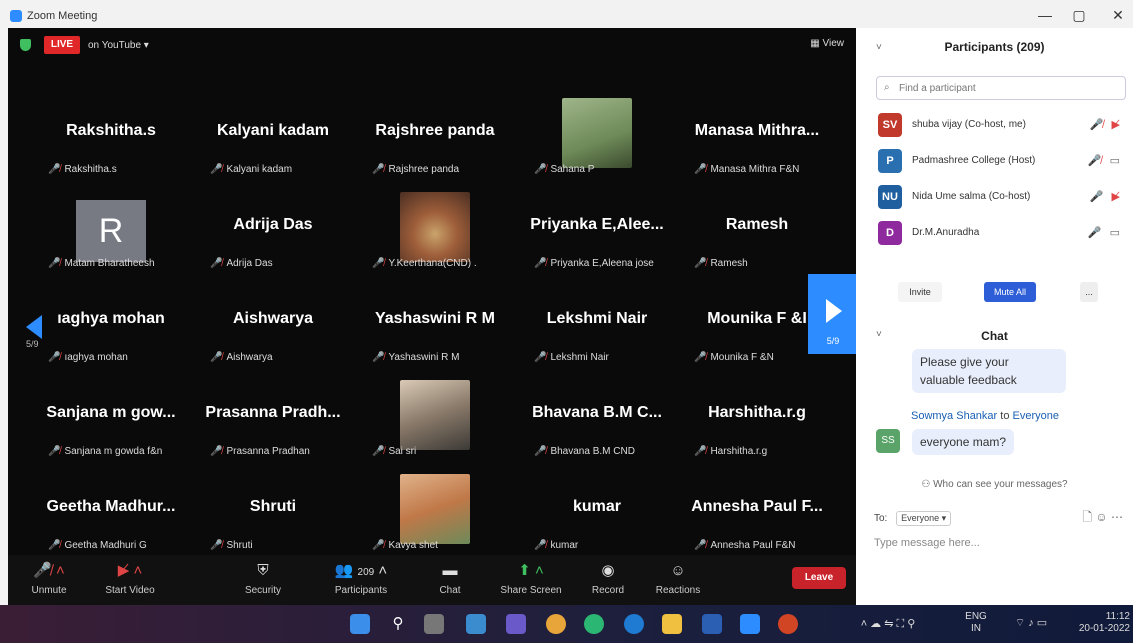 The height and width of the screenshot is (643, 1133). What do you see at coordinates (435, 232) in the screenshot?
I see `video-tile: 🎤̸ Y.Keerthana(CND) .` at bounding box center [435, 232].